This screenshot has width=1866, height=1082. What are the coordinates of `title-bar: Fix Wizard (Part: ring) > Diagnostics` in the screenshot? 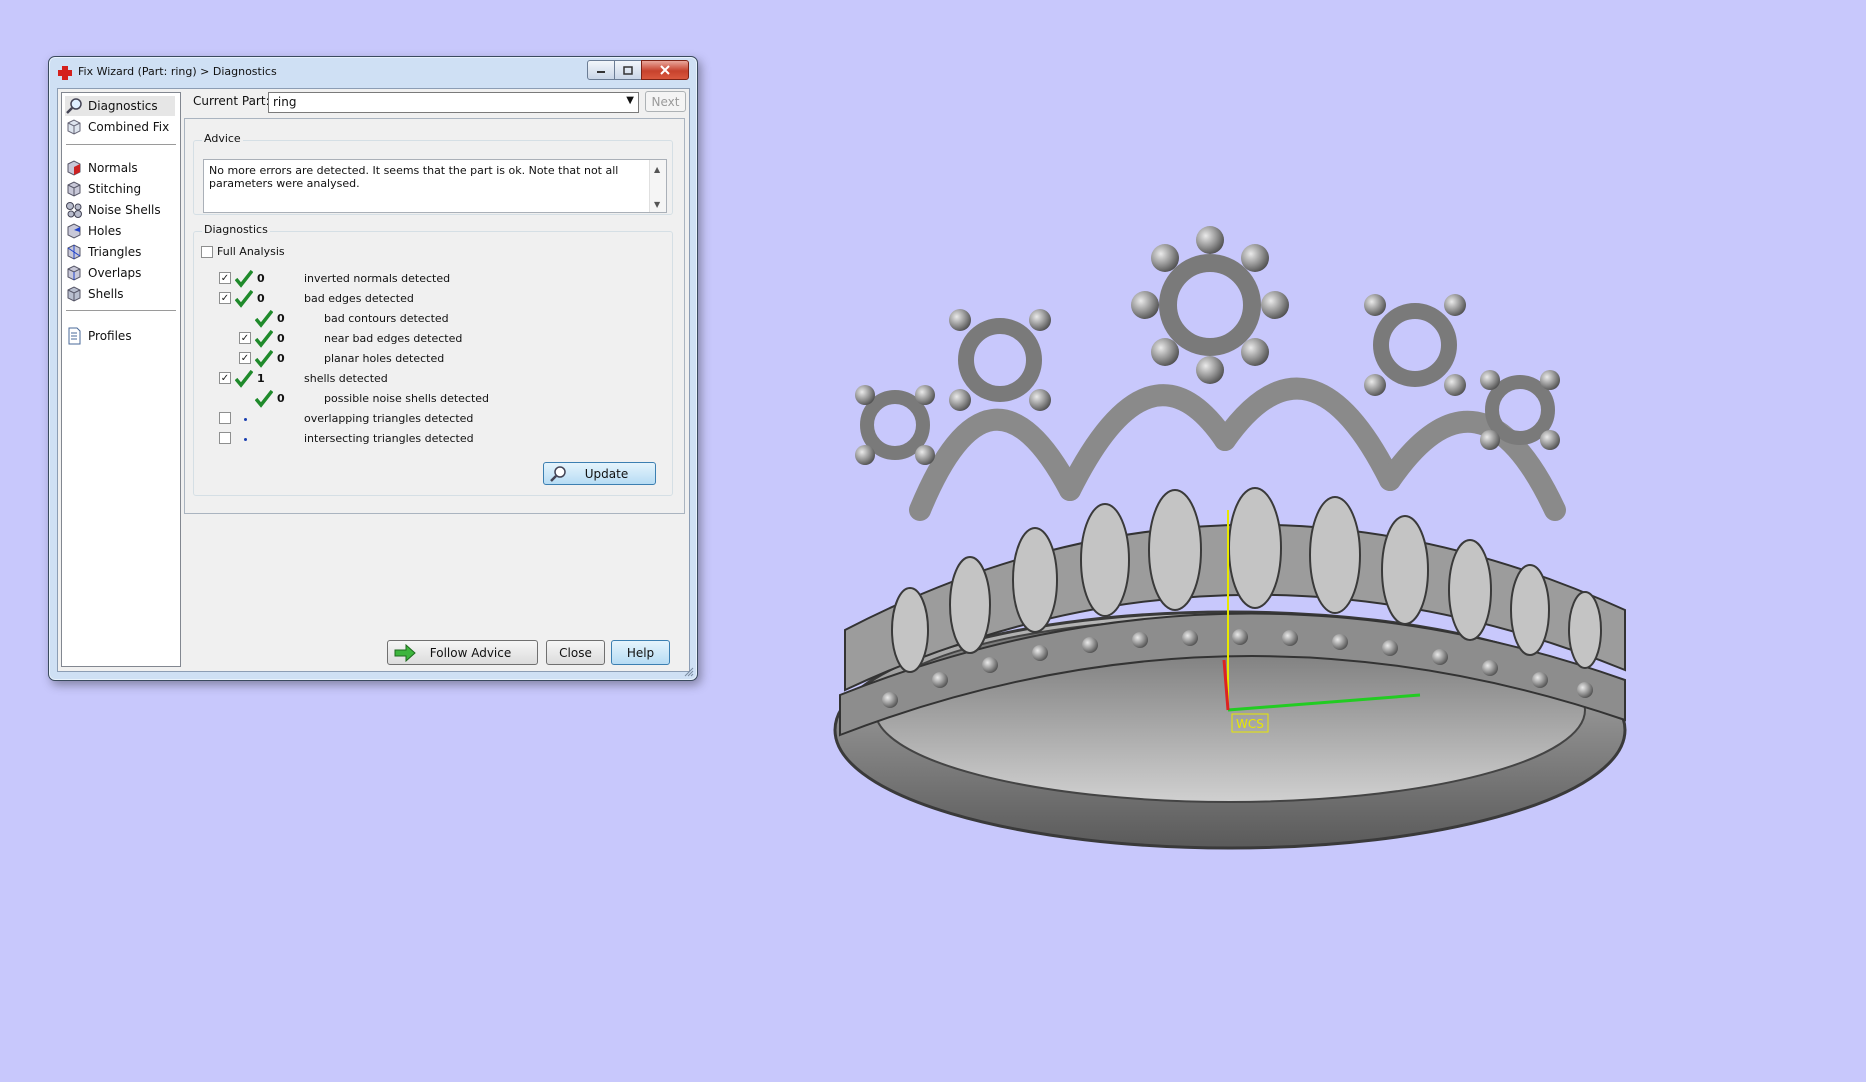 It's located at (373, 72).